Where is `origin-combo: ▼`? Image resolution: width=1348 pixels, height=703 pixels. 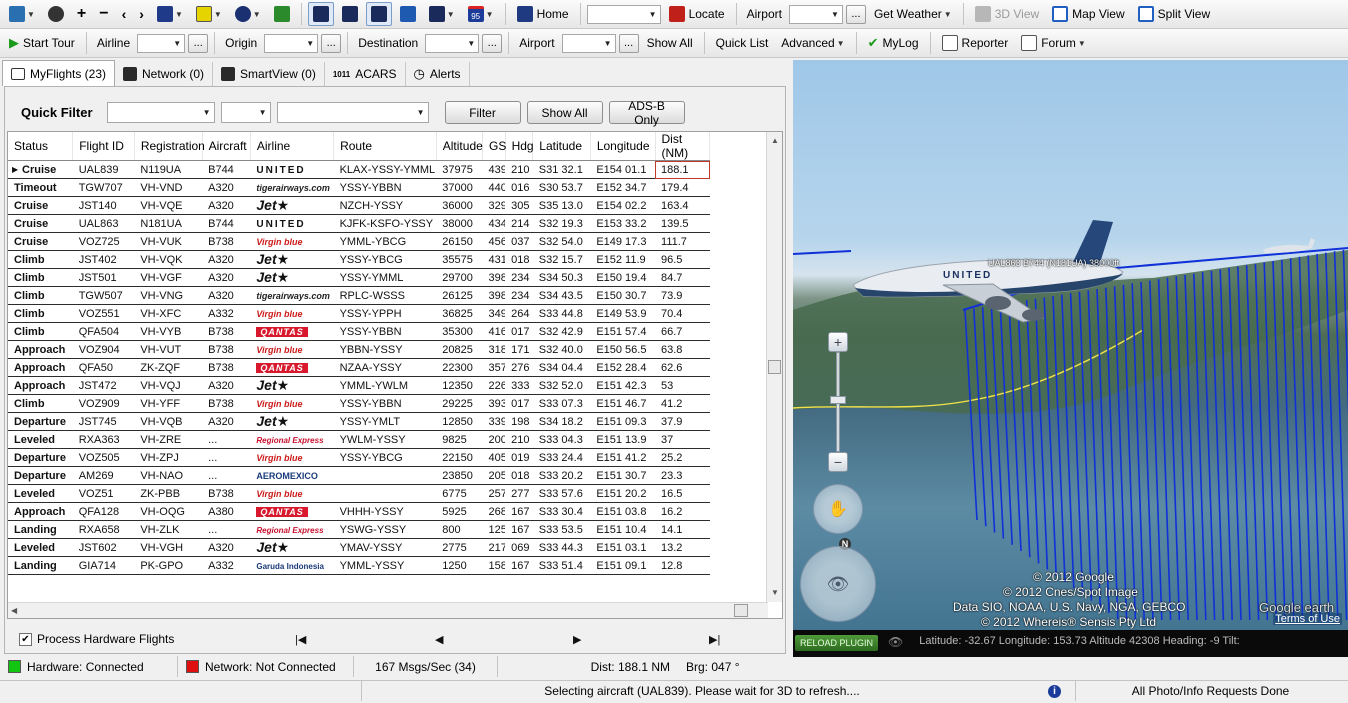
origin-combo: ▼ is located at coordinates (291, 43).